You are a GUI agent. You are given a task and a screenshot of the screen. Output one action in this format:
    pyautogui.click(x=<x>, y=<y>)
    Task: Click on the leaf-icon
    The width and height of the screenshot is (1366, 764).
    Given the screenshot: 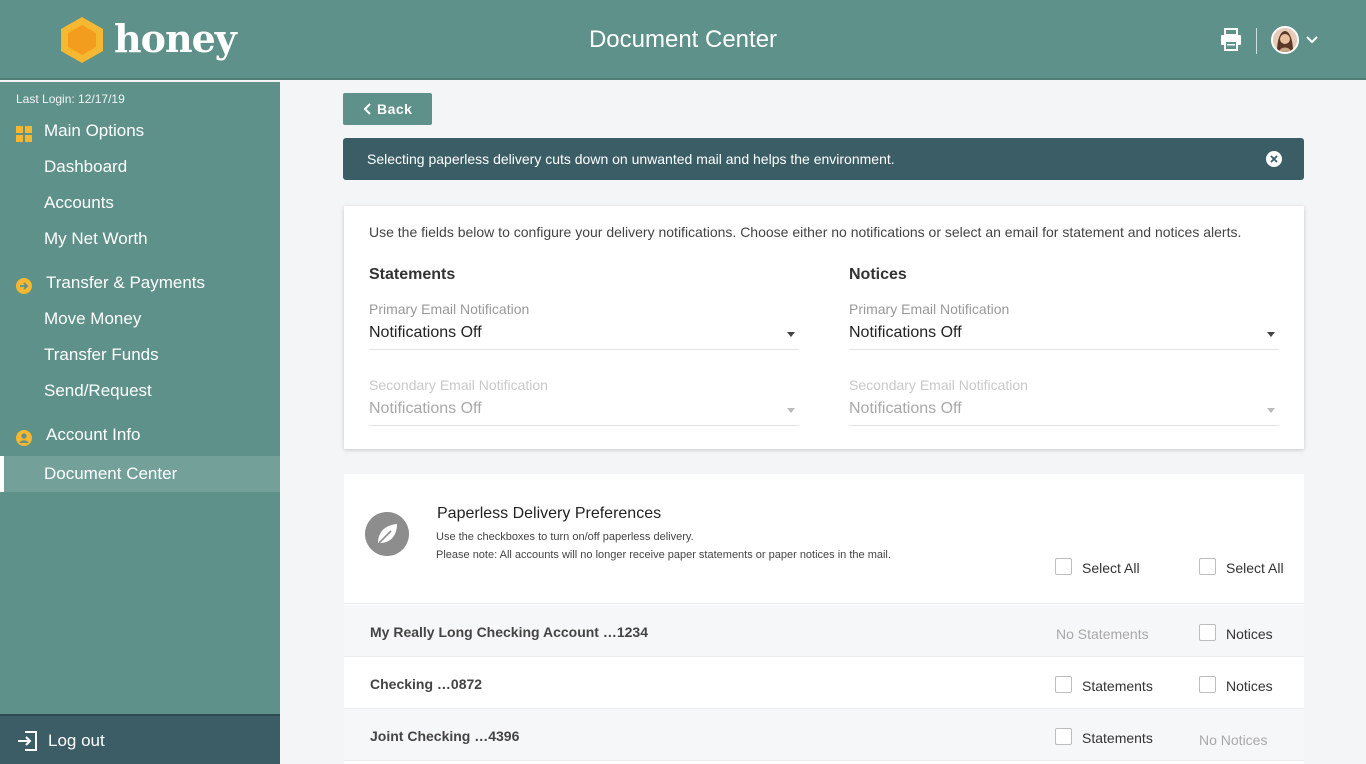 What is the action you would take?
    pyautogui.click(x=387, y=534)
    